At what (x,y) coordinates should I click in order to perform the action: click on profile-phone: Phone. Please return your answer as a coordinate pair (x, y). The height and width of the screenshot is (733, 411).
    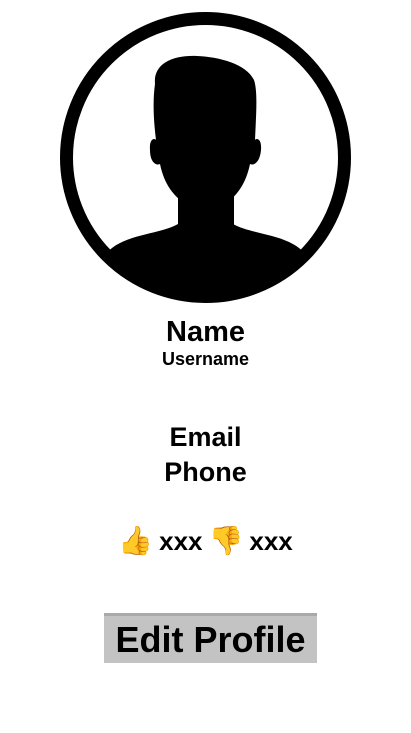
    Looking at the image, I should click on (205, 472).